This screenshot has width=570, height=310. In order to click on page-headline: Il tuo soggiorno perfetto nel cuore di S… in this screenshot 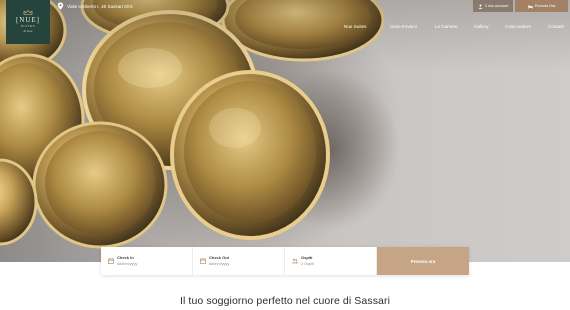, I will do `click(285, 301)`.